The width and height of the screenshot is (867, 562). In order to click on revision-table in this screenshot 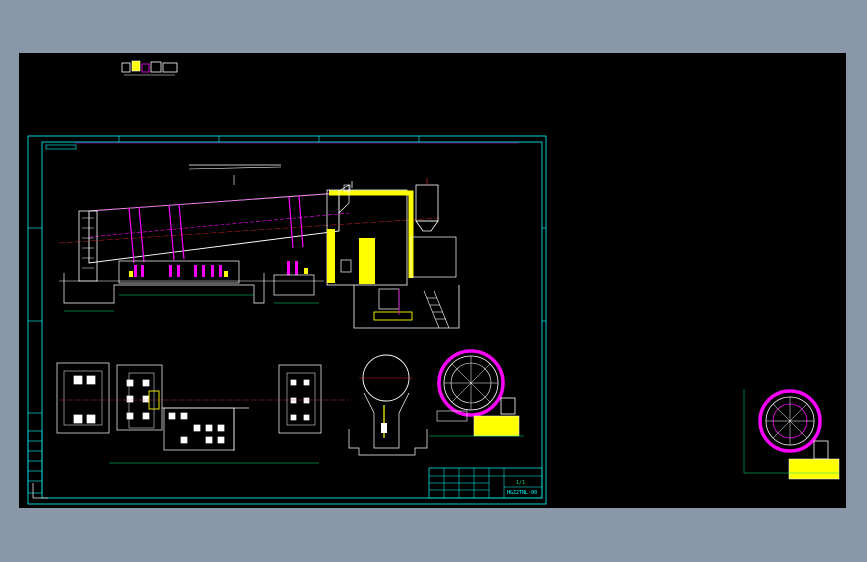, I will do `click(35, 462)`.